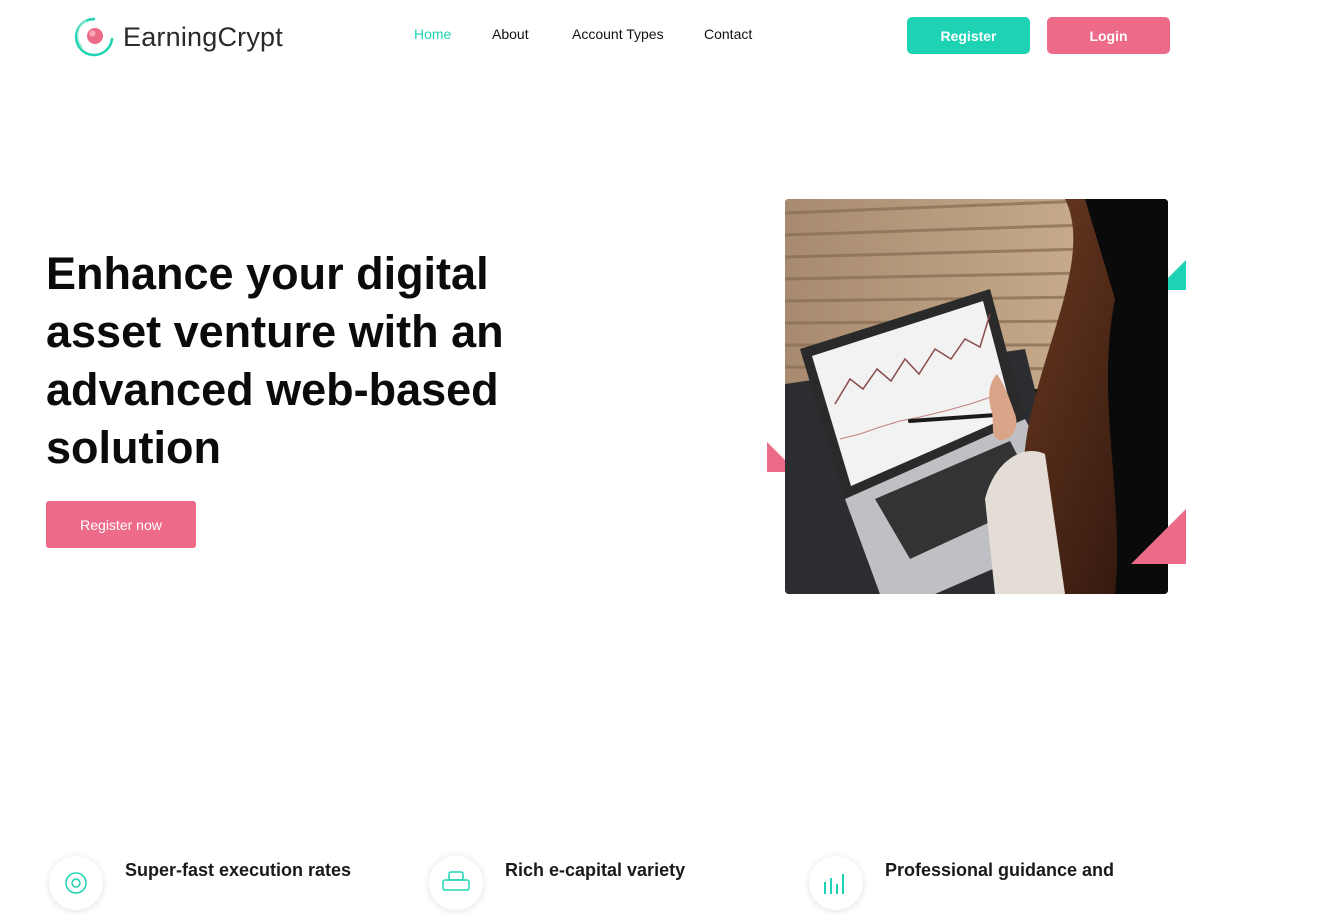  What do you see at coordinates (510, 34) in the screenshot?
I see `nav-about: About` at bounding box center [510, 34].